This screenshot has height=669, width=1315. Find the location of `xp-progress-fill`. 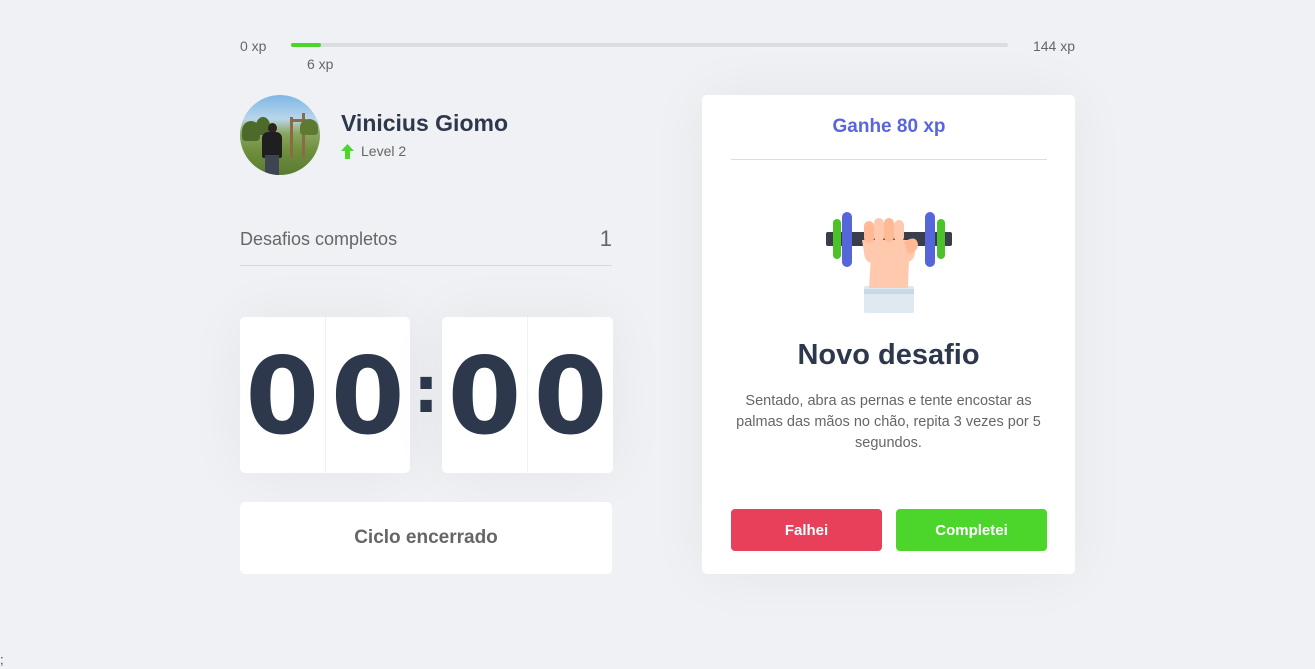

xp-progress-fill is located at coordinates (306, 45).